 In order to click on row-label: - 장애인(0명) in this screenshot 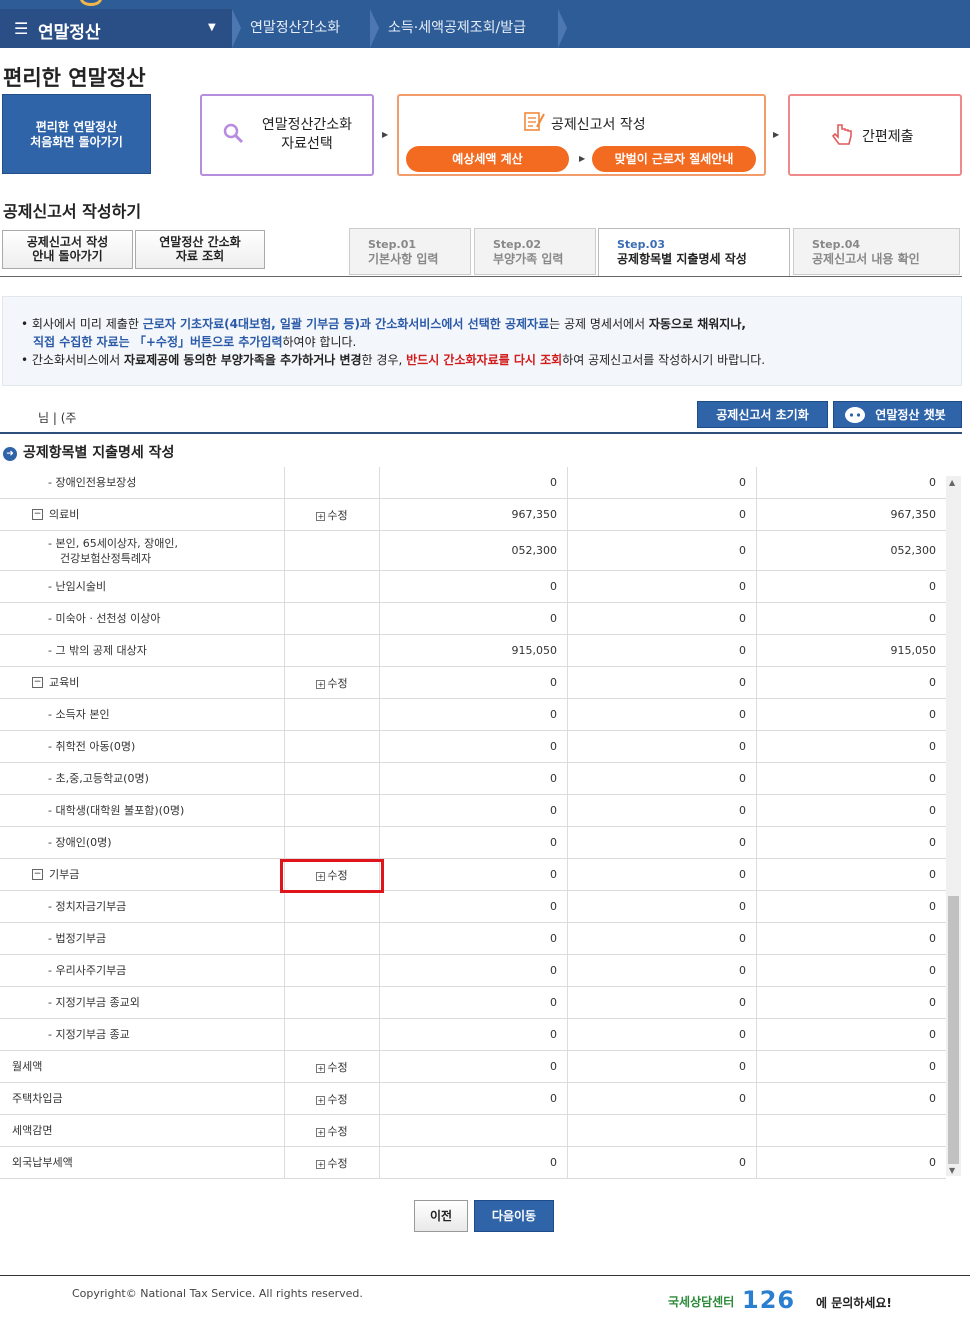, I will do `click(80, 842)`.